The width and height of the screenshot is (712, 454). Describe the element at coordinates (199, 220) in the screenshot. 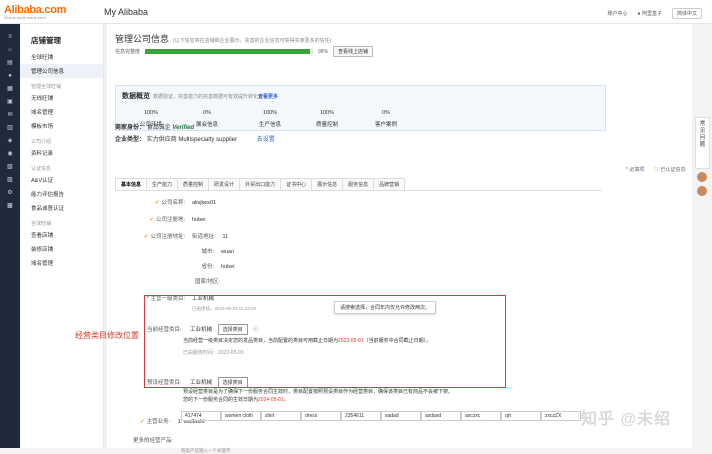

I see `reg-place-value: hubei` at that location.